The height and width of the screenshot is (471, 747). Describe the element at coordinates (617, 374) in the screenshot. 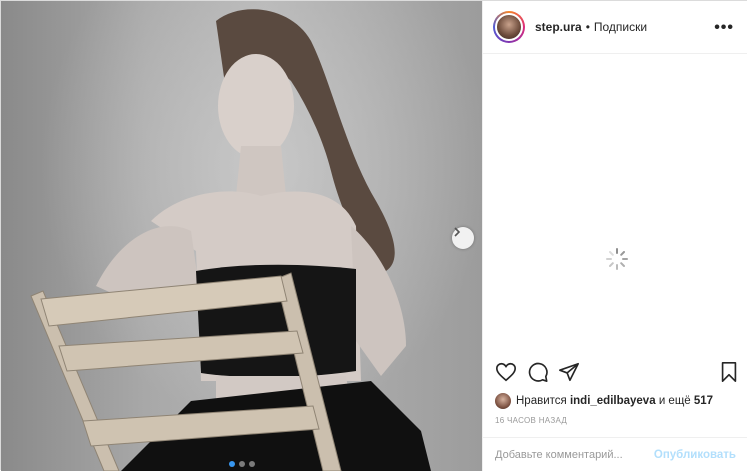

I see `action-bar` at that location.